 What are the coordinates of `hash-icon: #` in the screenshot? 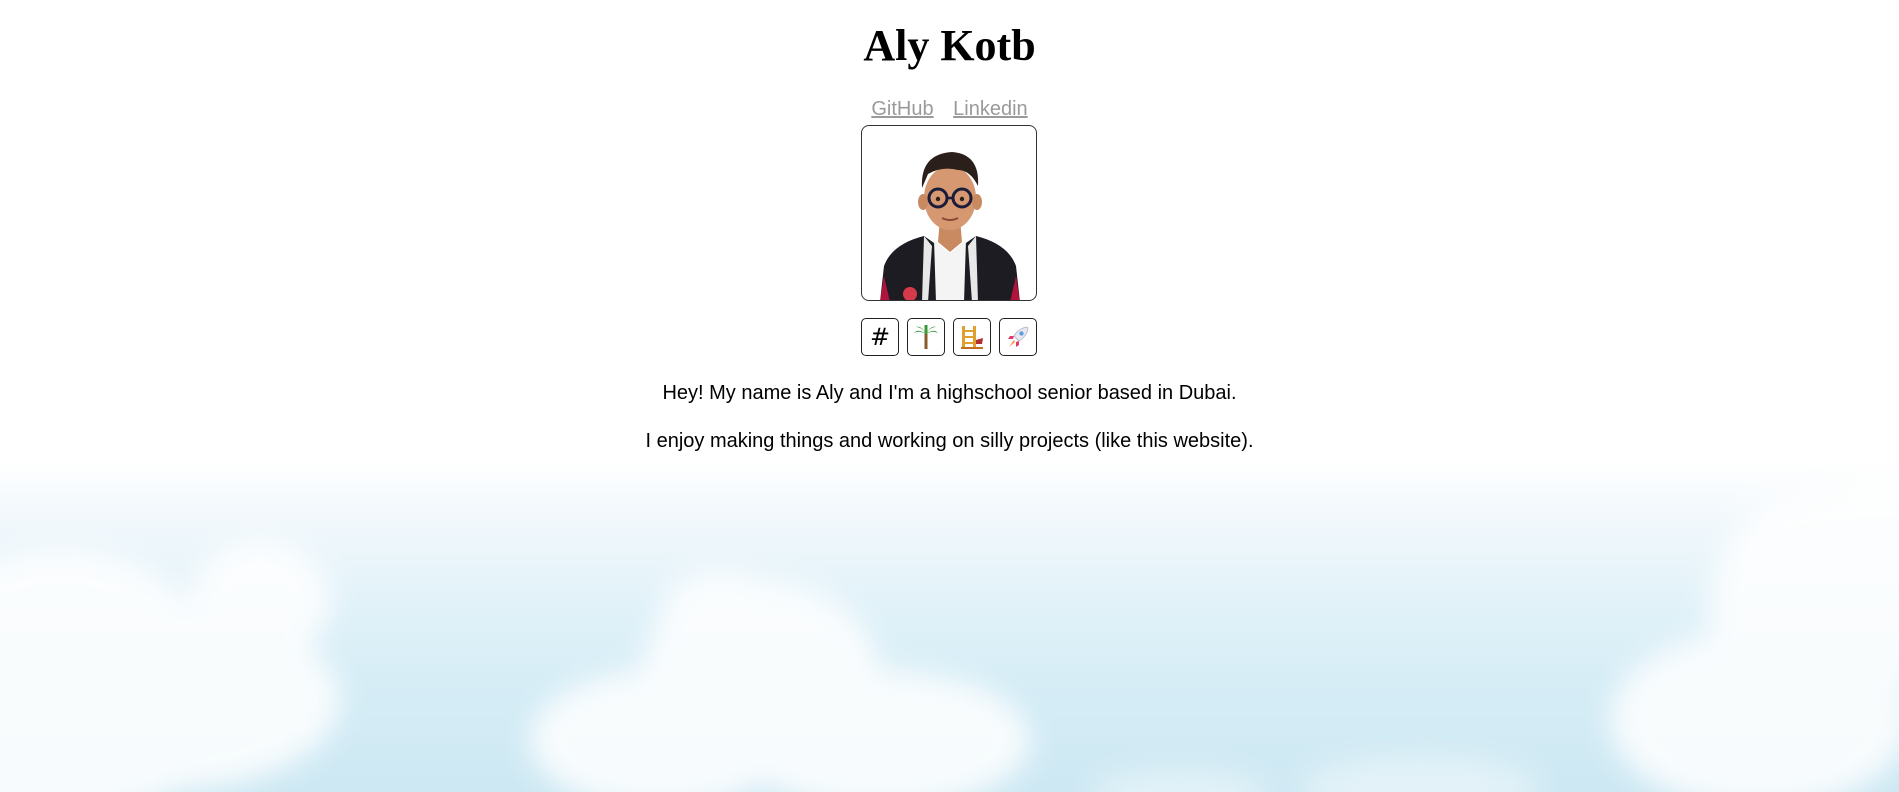 It's located at (880, 337).